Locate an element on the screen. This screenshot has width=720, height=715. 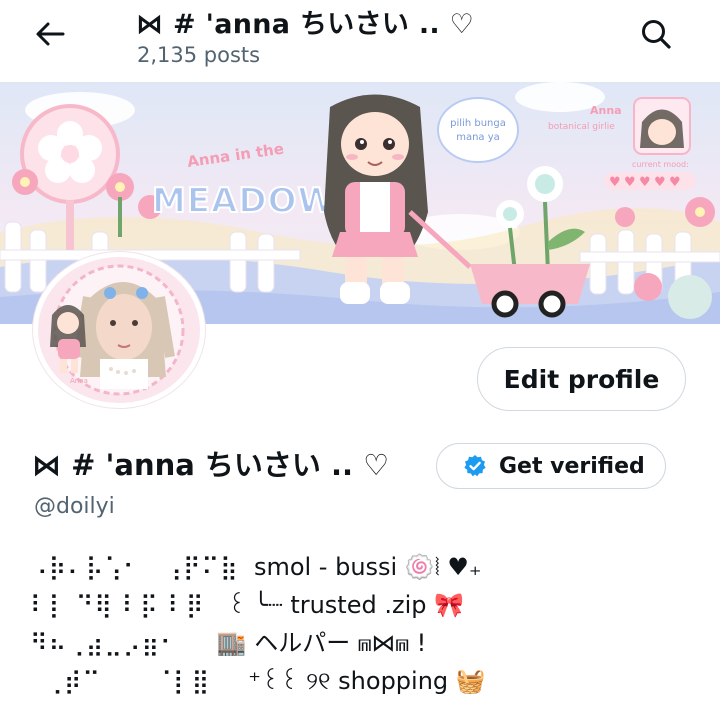
bio-text: ⁺꒰꒰ ୨୧ shopping 🧺 is located at coordinates (367, 681).